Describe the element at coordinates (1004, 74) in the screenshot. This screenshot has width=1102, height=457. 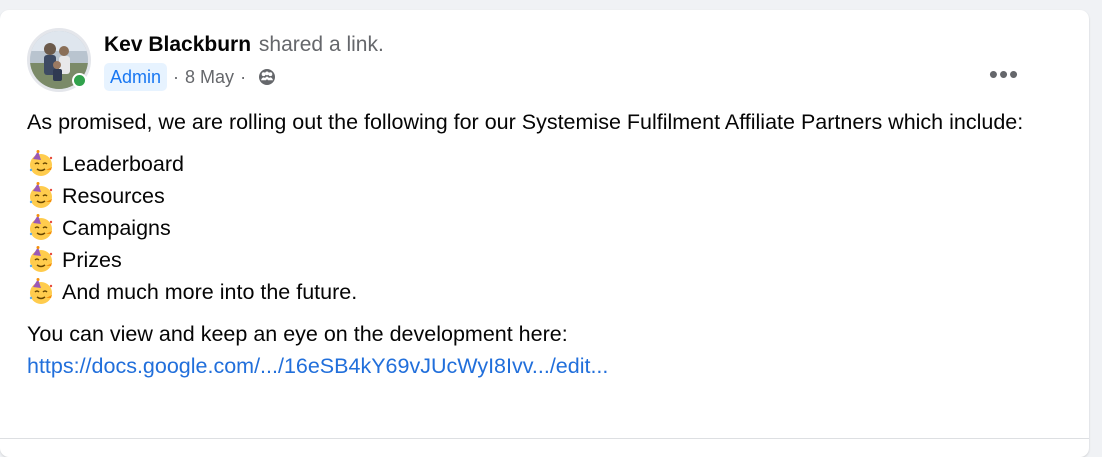
I see `more-options-icon: •••` at that location.